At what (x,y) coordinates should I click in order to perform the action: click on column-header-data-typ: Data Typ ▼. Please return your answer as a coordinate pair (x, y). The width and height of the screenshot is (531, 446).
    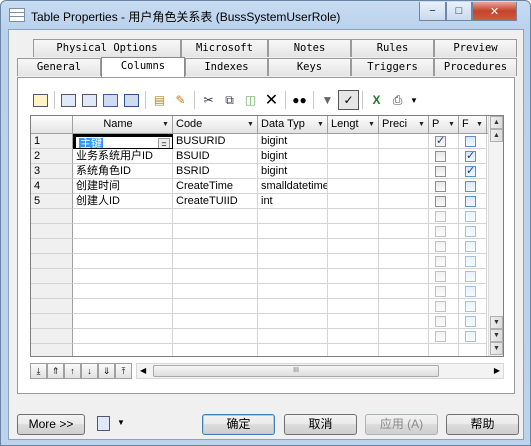
    Looking at the image, I should click on (293, 125).